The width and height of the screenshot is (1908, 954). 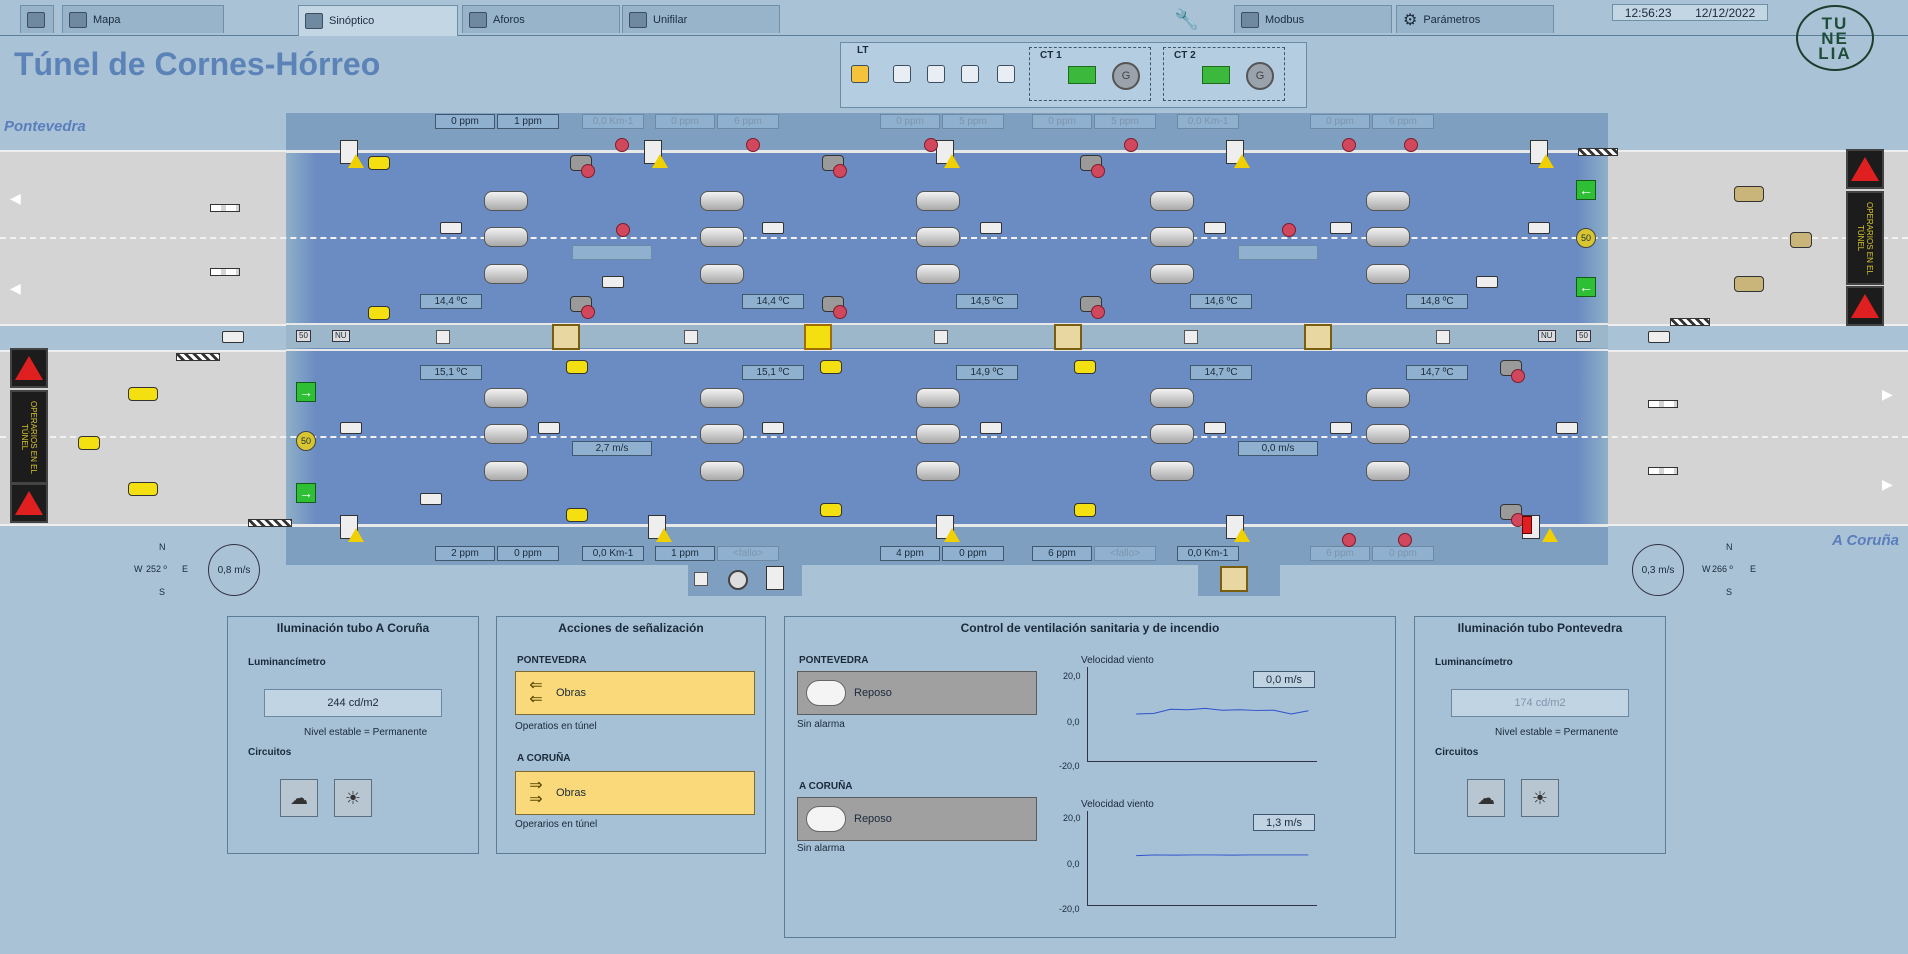 What do you see at coordinates (635, 793) in the screenshot?
I see `action-coruna: ⇒ ⇒ Obras` at bounding box center [635, 793].